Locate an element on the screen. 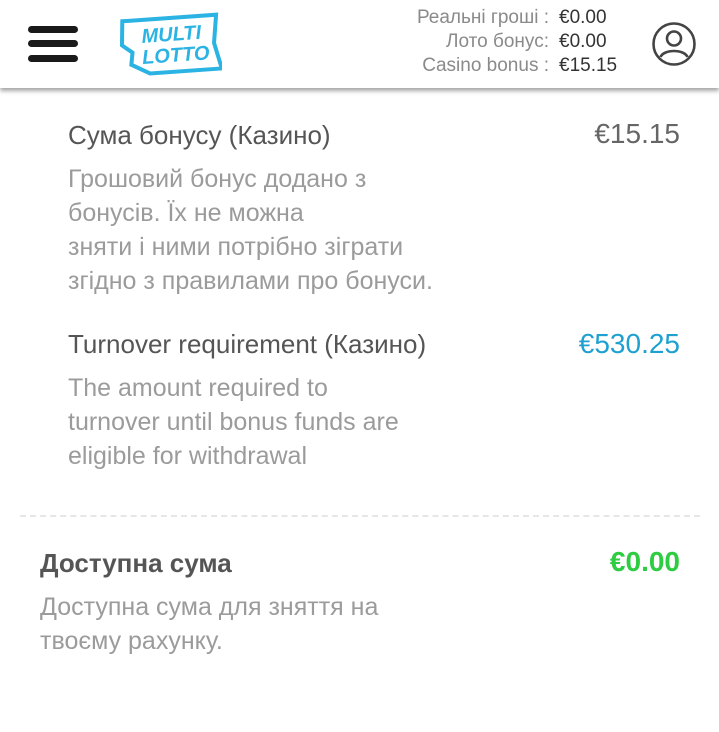  description-line: Грошовий бонус додано з is located at coordinates (217, 179).